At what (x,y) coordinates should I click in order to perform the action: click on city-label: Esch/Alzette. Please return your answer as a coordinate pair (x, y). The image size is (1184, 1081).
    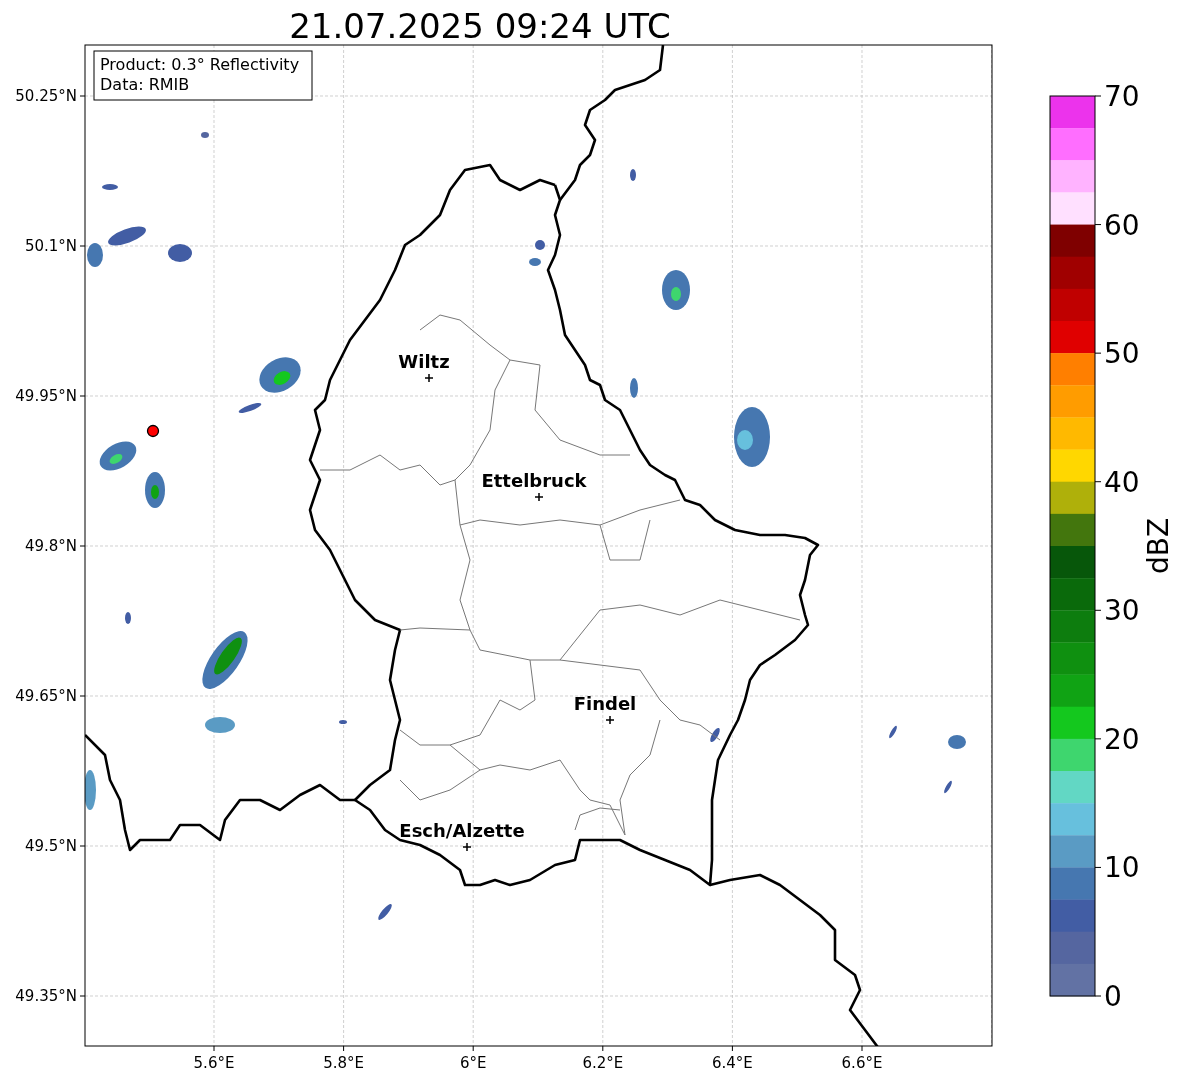
    Looking at the image, I should click on (462, 830).